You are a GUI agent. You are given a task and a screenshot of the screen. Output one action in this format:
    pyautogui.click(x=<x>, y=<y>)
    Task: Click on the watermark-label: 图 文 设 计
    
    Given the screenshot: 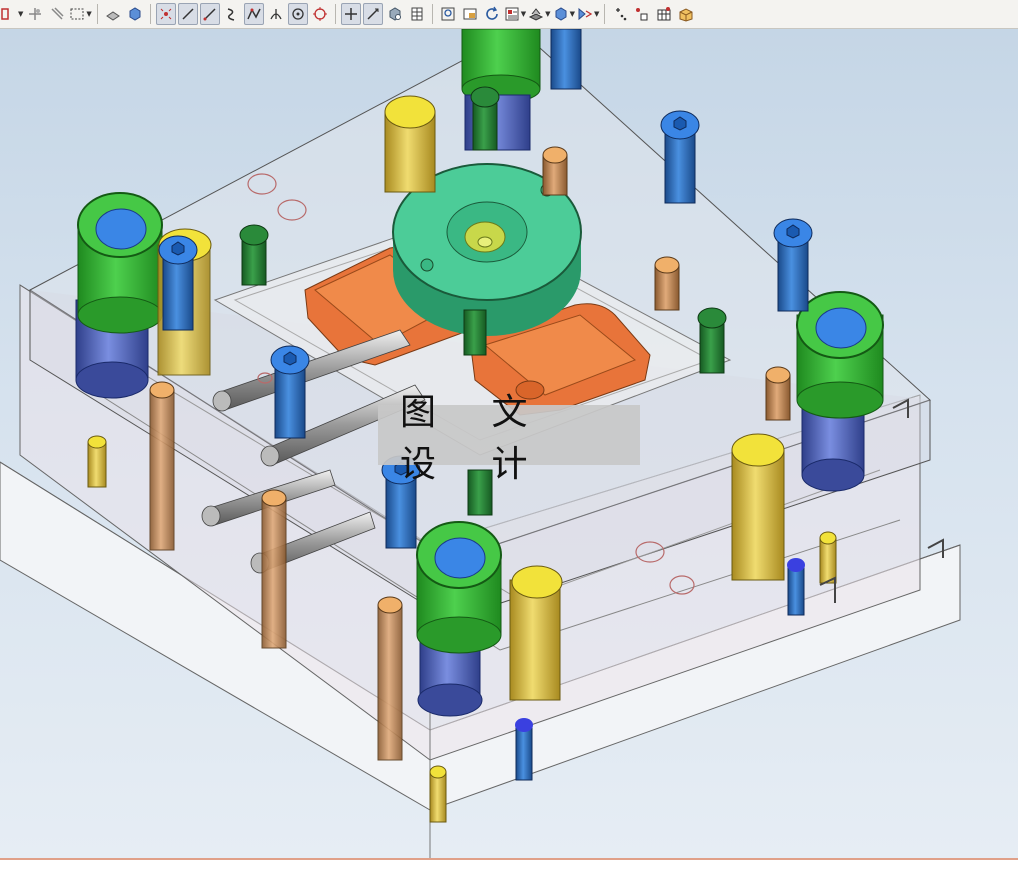 What is the action you would take?
    pyautogui.click(x=509, y=438)
    